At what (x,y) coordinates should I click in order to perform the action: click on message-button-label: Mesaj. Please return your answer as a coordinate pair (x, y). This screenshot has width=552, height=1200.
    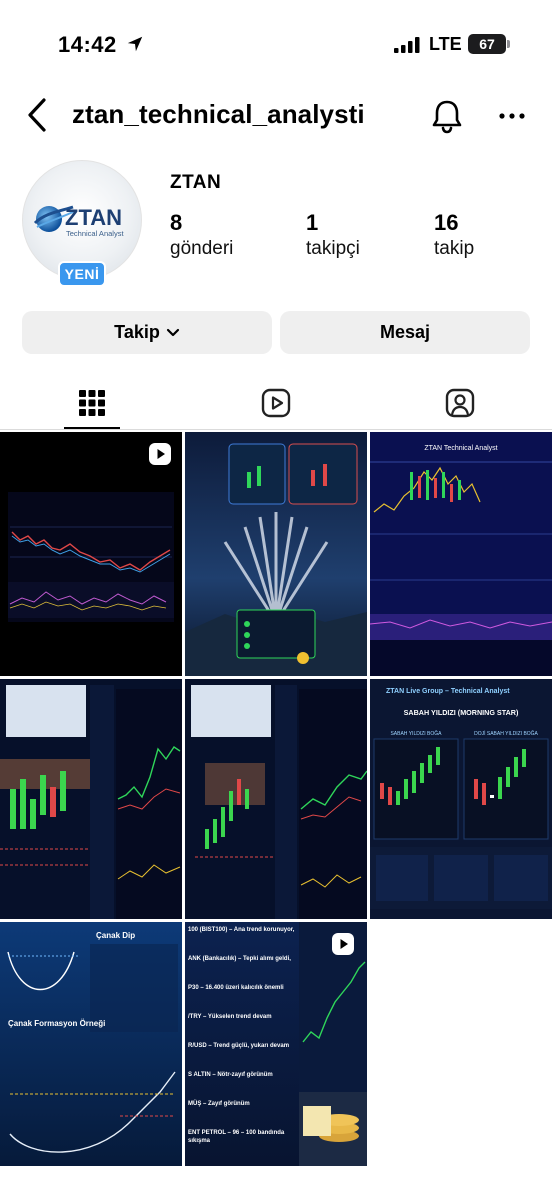
    Looking at the image, I should click on (405, 332).